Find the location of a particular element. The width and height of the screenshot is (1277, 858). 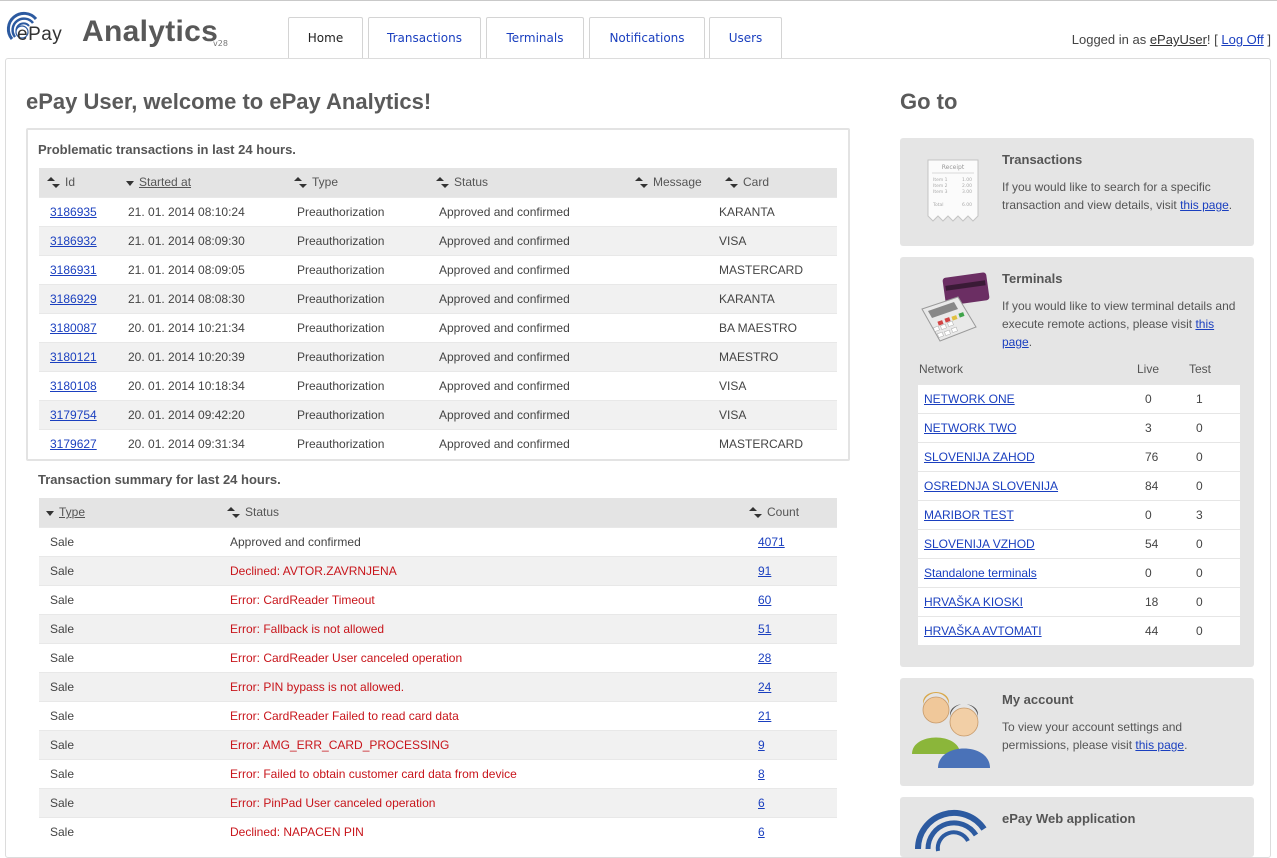

col-header-started: Started at is located at coordinates (202, 182).